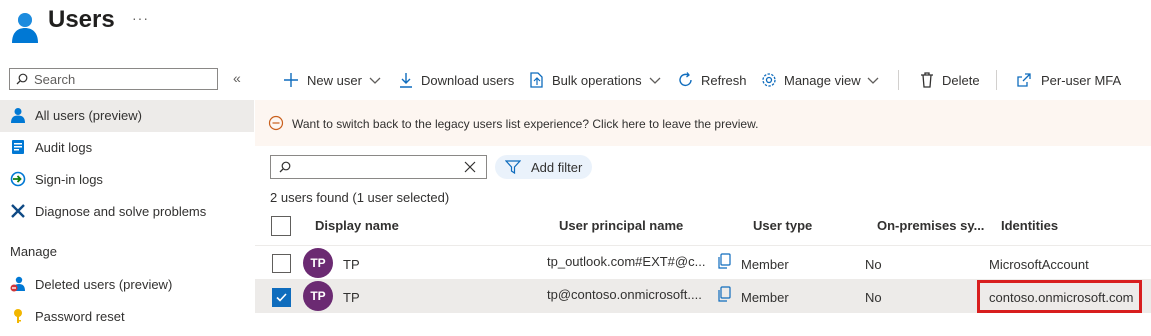  I want to click on sidebar-item-label: Sign-in logs, so click(69, 179).